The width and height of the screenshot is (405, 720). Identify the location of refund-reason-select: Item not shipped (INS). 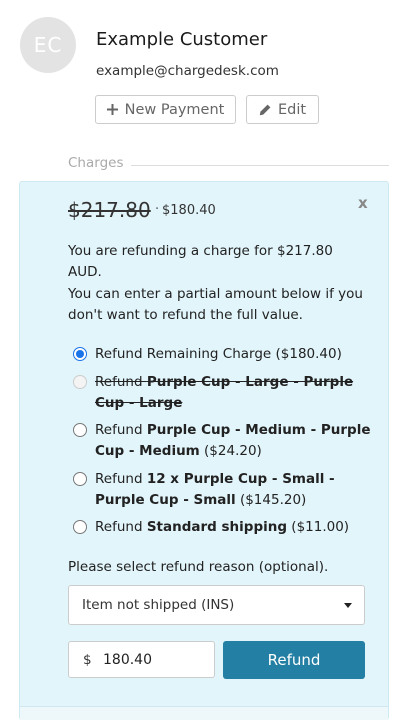
(216, 605).